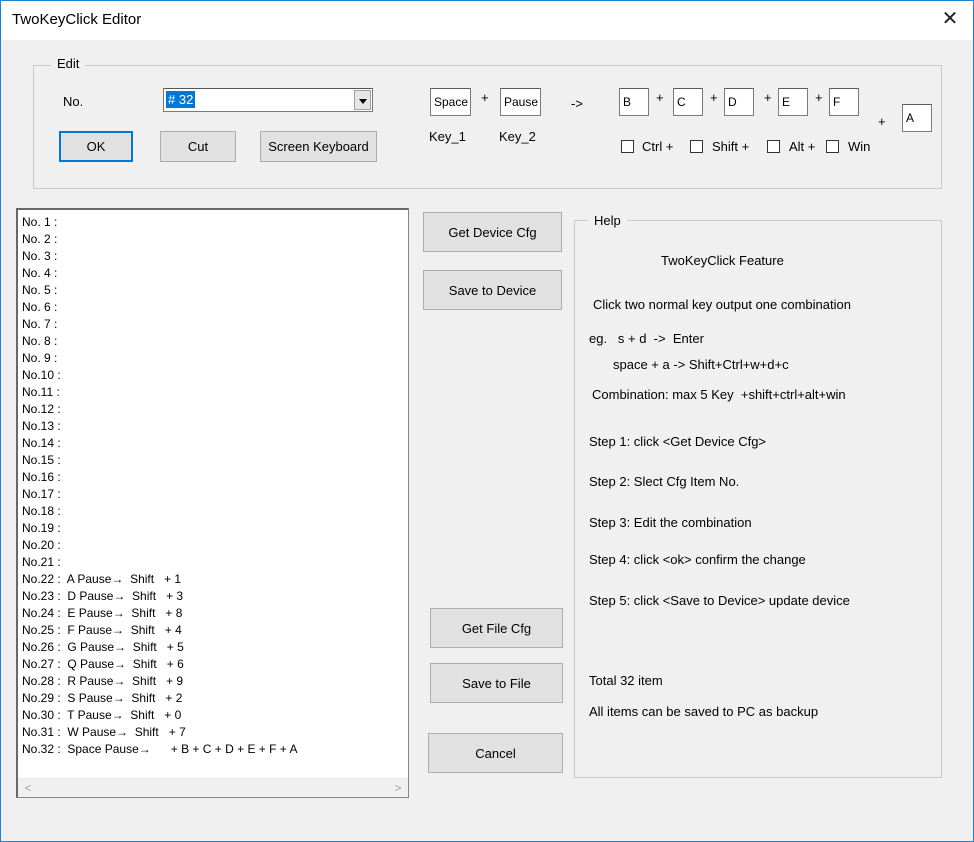 The width and height of the screenshot is (974, 842). Describe the element at coordinates (159, 375) in the screenshot. I see `list-item: No.10 :` at that location.